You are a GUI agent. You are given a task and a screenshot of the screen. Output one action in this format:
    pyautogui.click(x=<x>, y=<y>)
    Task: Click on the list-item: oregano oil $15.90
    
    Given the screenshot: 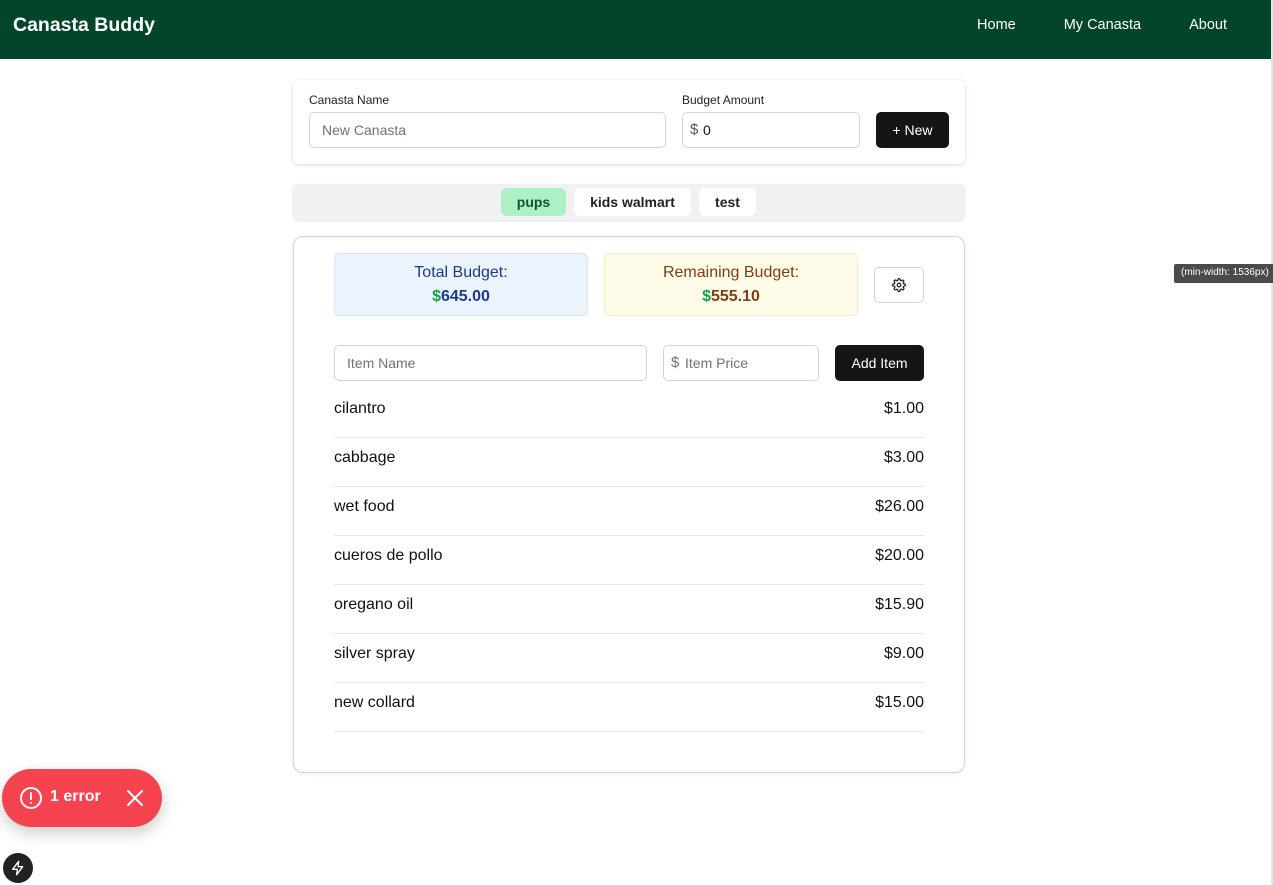 What is the action you would take?
    pyautogui.click(x=629, y=609)
    